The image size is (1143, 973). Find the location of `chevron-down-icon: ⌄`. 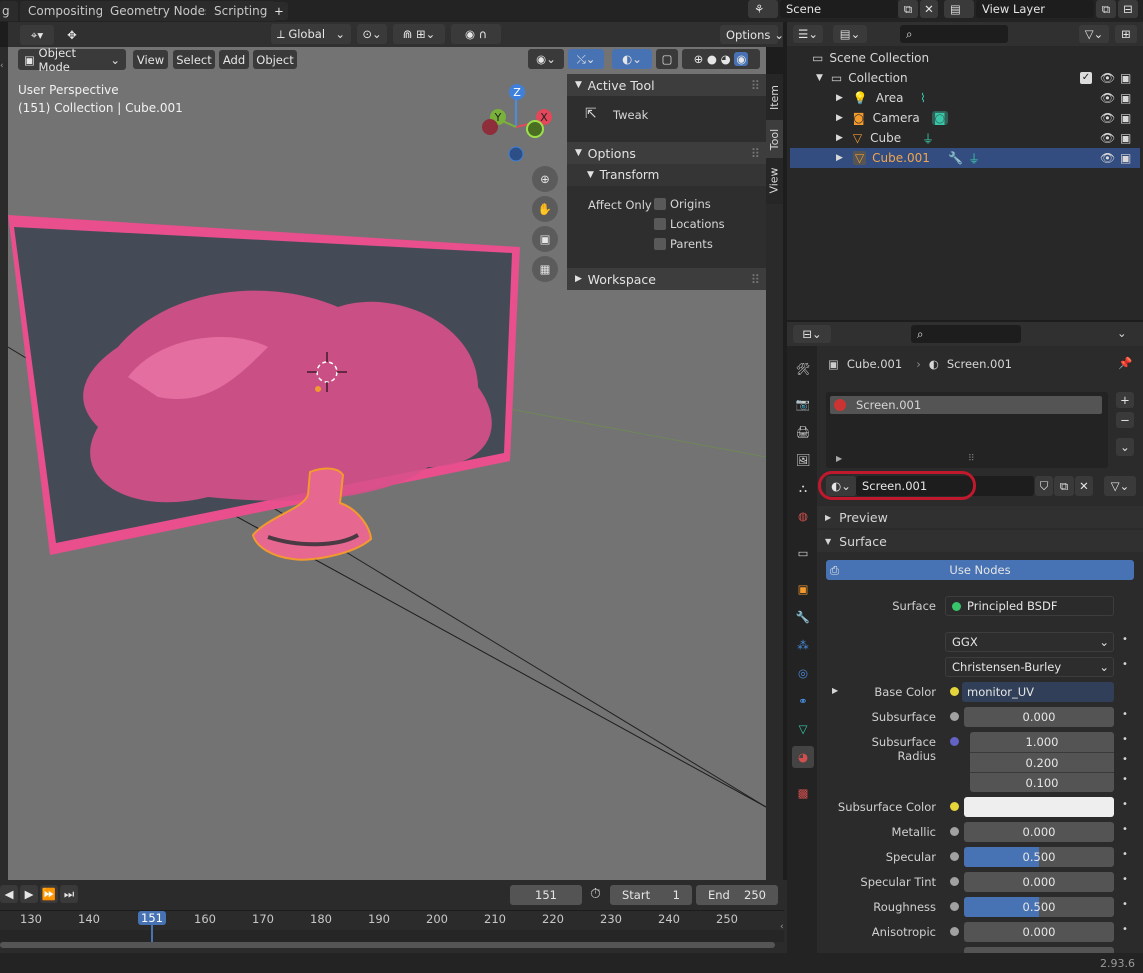

chevron-down-icon: ⌄ is located at coordinates (1122, 333).